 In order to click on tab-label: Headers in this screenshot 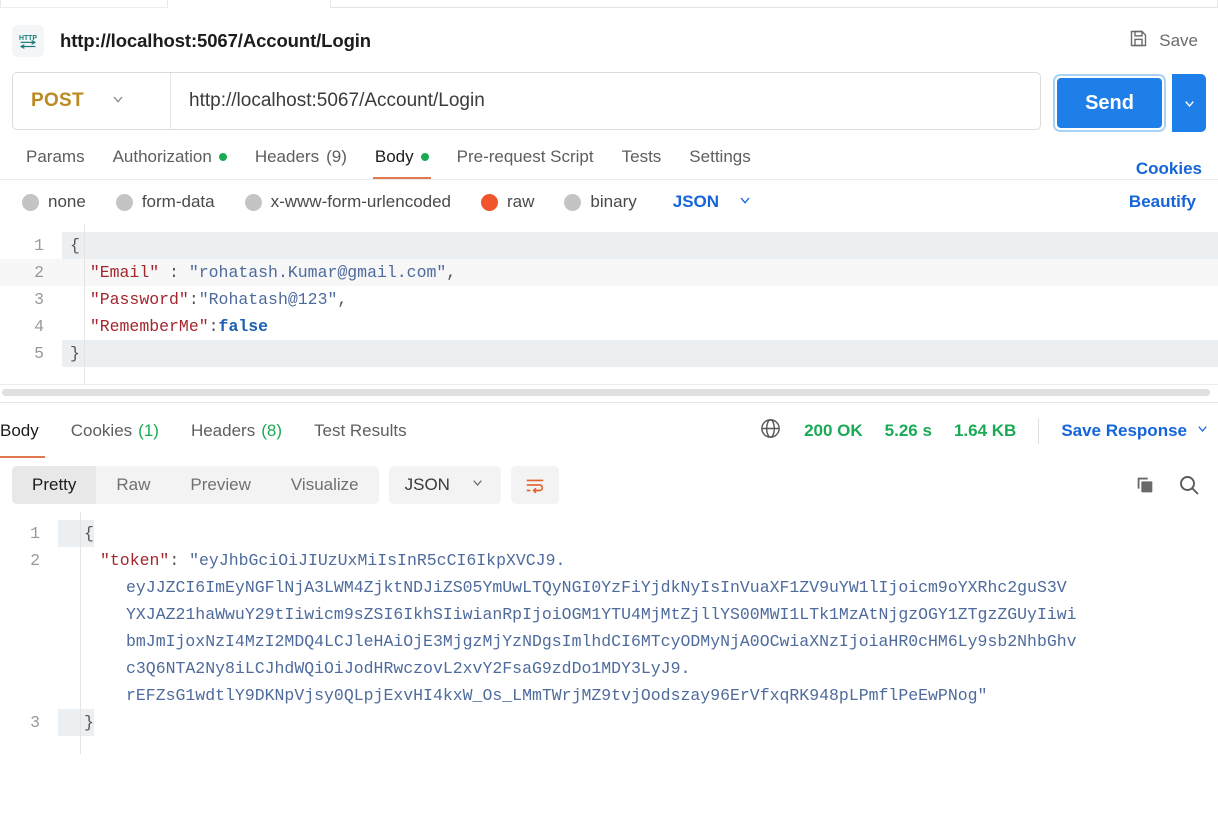, I will do `click(287, 156)`.